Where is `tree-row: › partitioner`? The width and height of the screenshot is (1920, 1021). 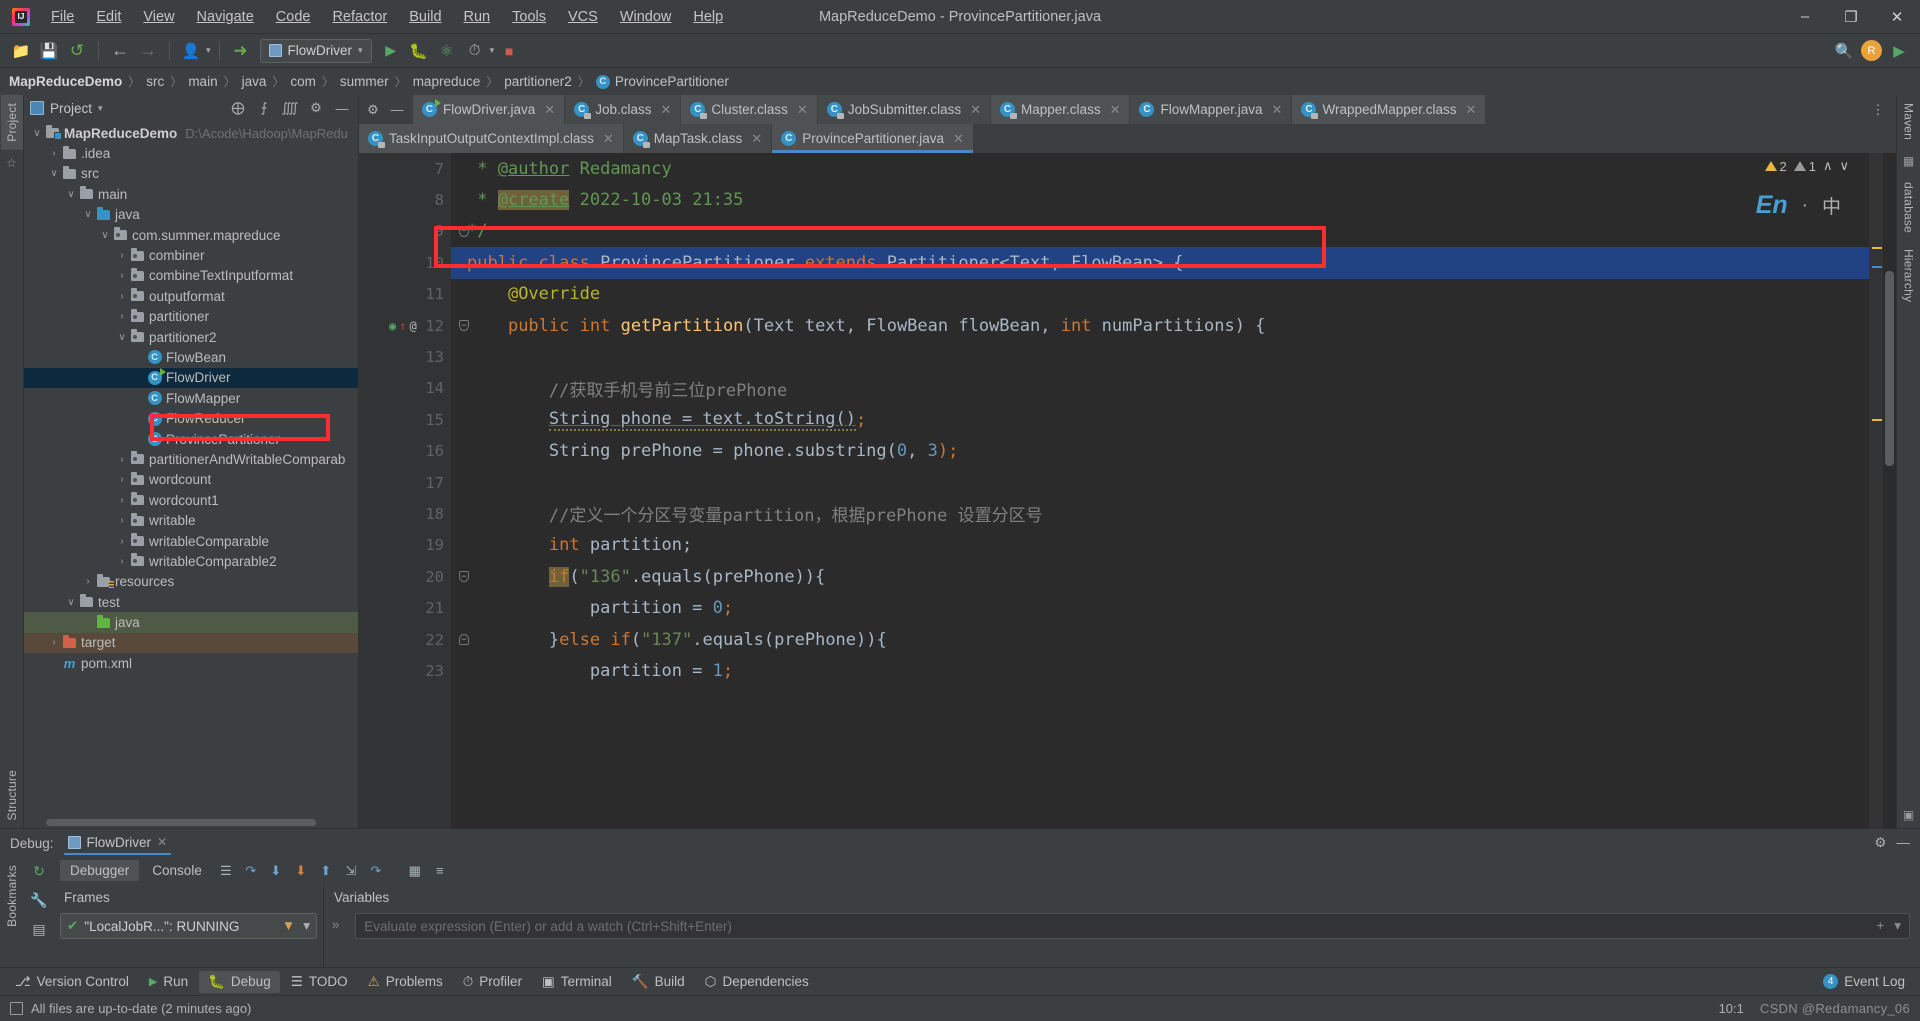
tree-row: › partitioner is located at coordinates (191, 317).